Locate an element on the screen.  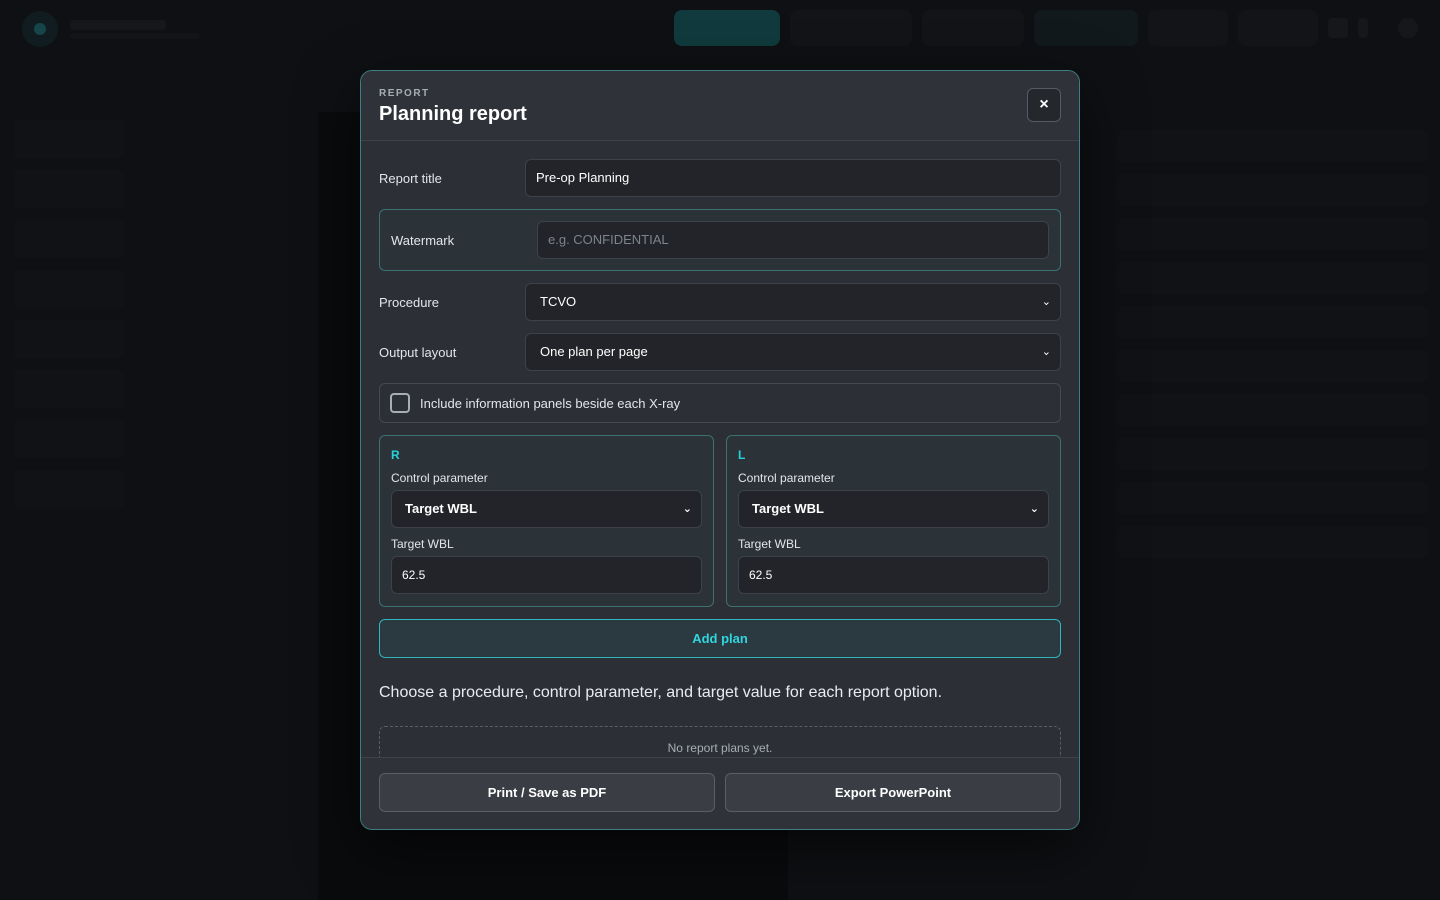
procedure-label: Procedure is located at coordinates (409, 302).